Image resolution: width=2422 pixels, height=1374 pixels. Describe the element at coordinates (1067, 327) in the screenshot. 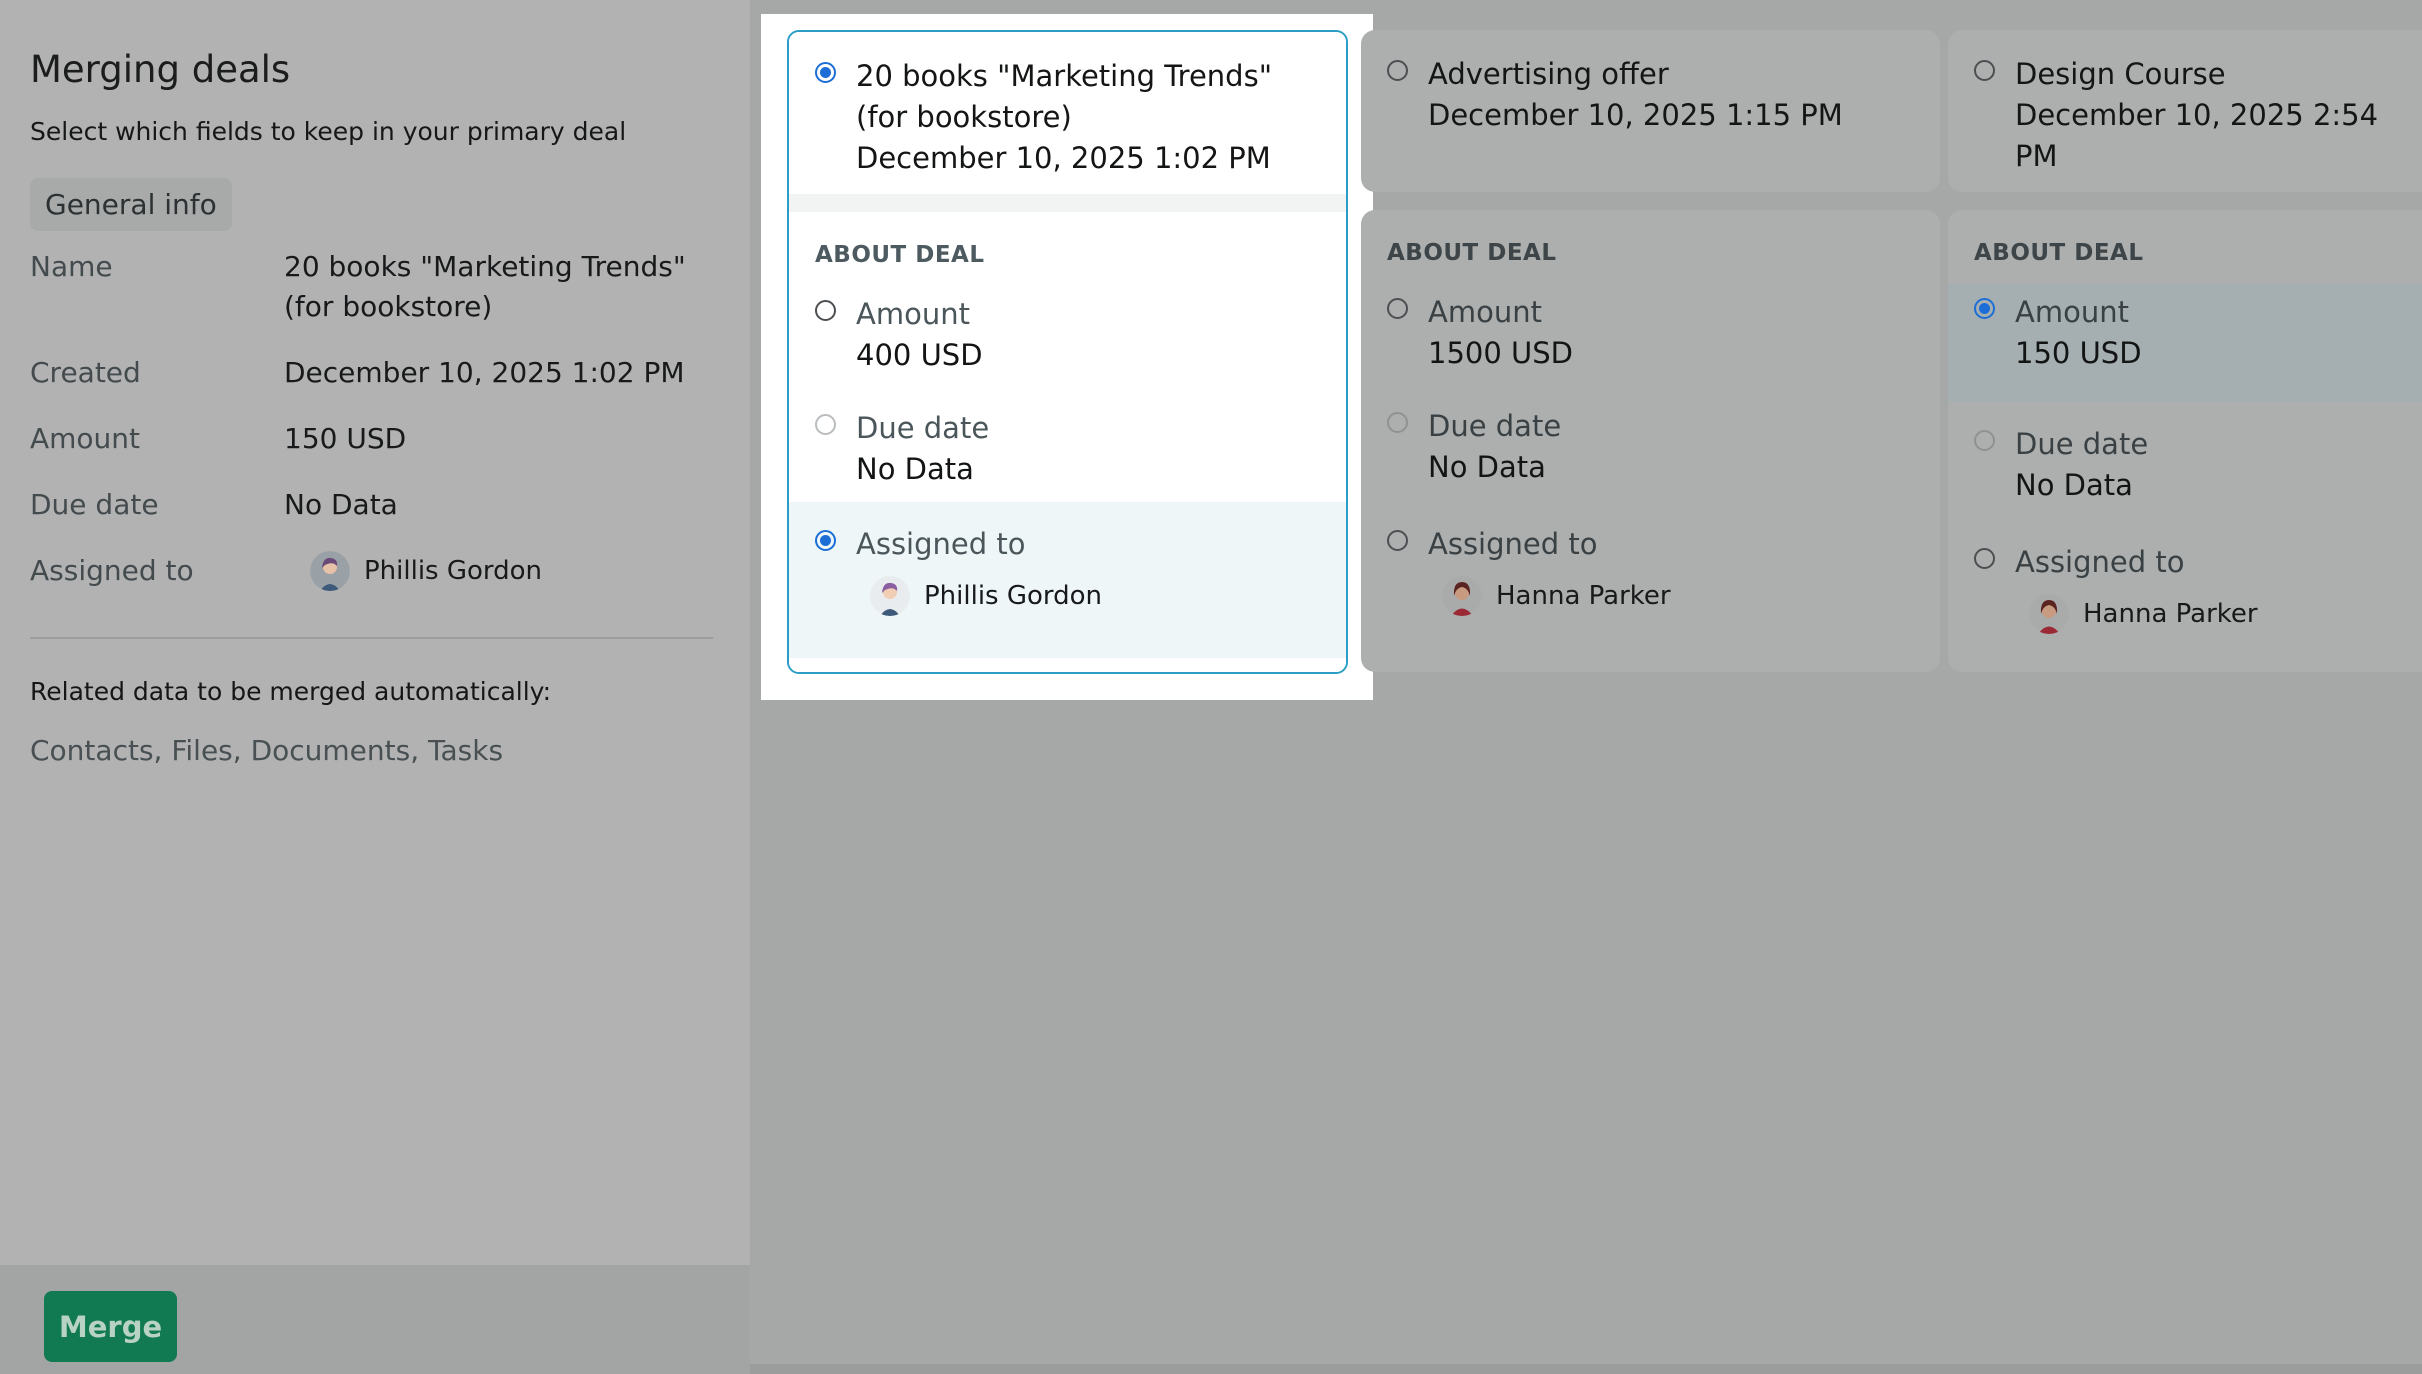

I see `field-amount: Amount 400 USD` at that location.